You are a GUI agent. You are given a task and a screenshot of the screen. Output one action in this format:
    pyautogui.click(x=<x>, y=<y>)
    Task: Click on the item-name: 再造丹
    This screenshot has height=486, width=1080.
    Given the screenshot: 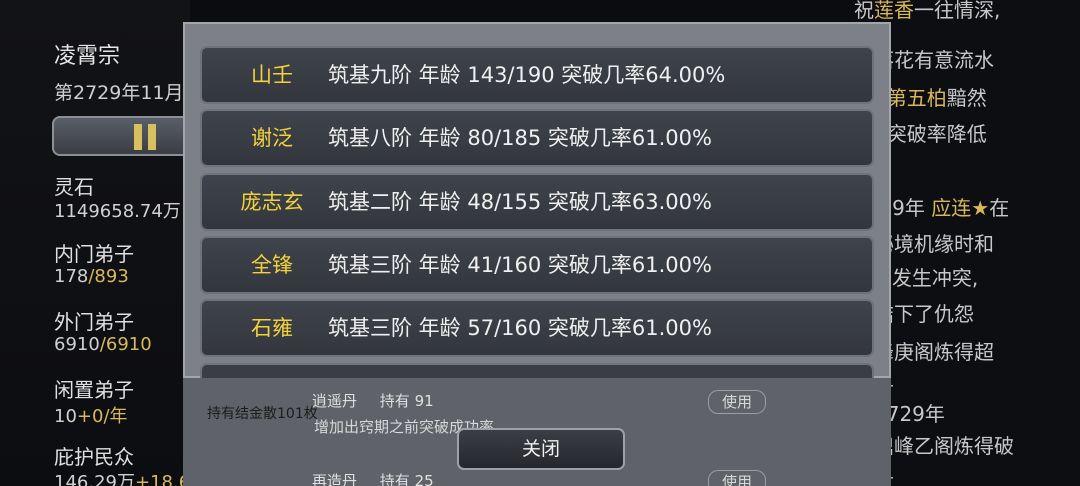 What is the action you would take?
    pyautogui.click(x=335, y=479)
    